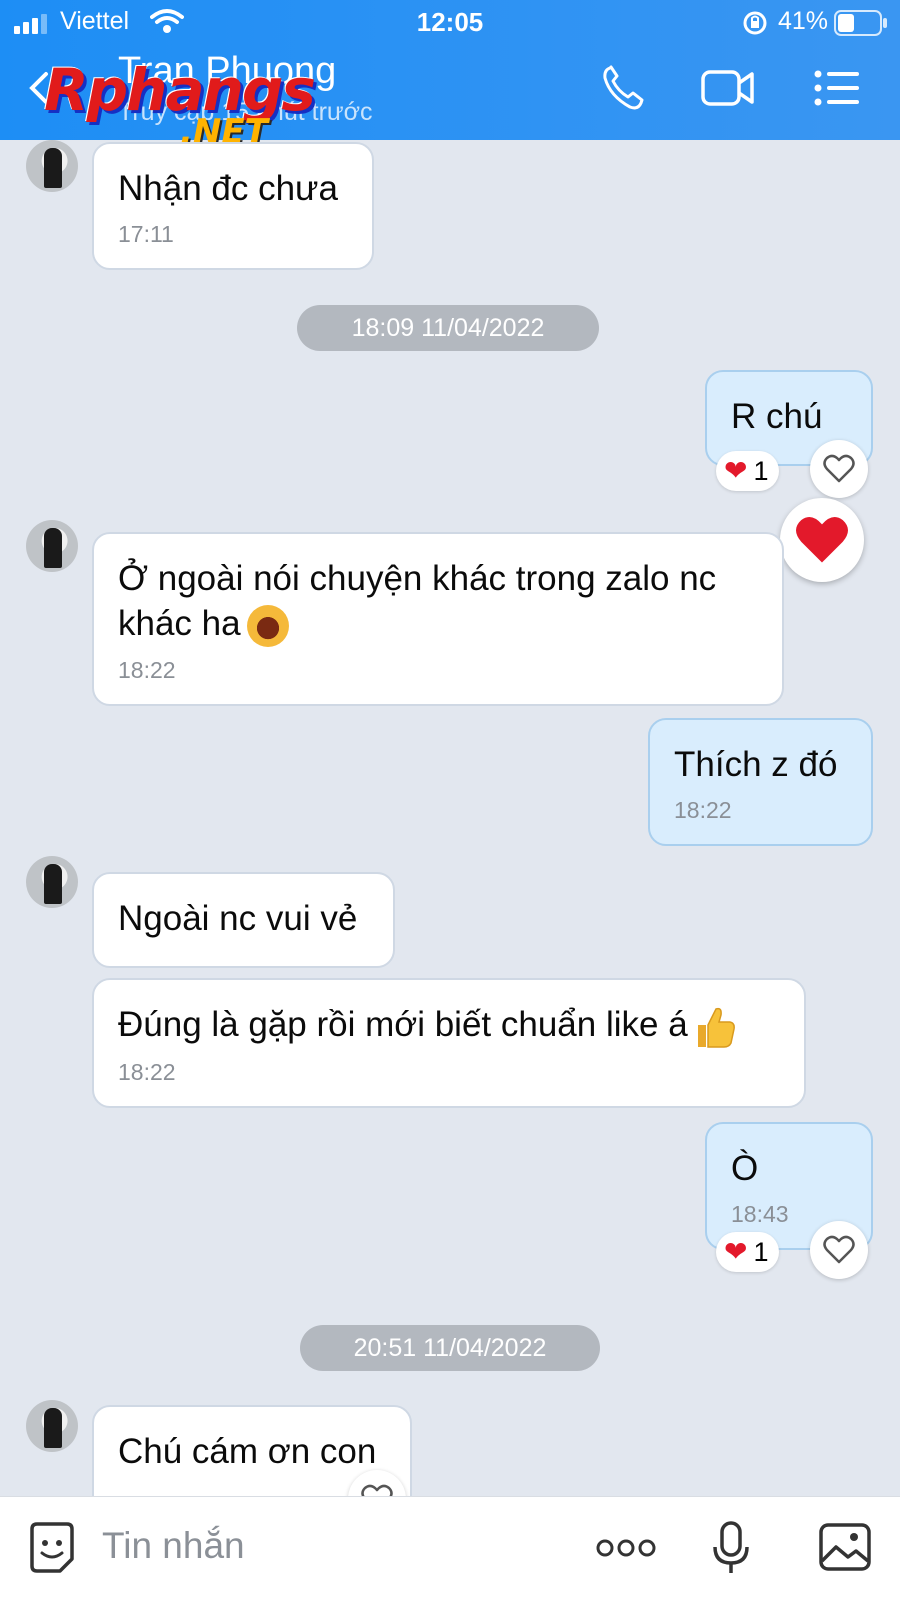  I want to click on microphone-icon, so click(731, 1549).